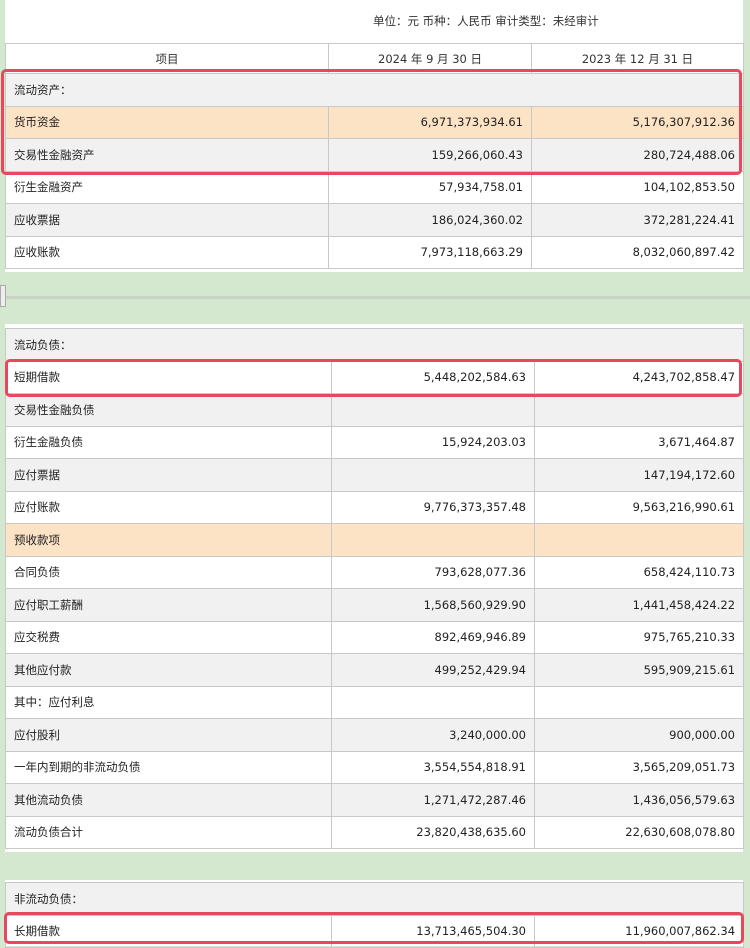 The image size is (750, 948). I want to click on value-2024: 7,973,118,663.29, so click(430, 252).